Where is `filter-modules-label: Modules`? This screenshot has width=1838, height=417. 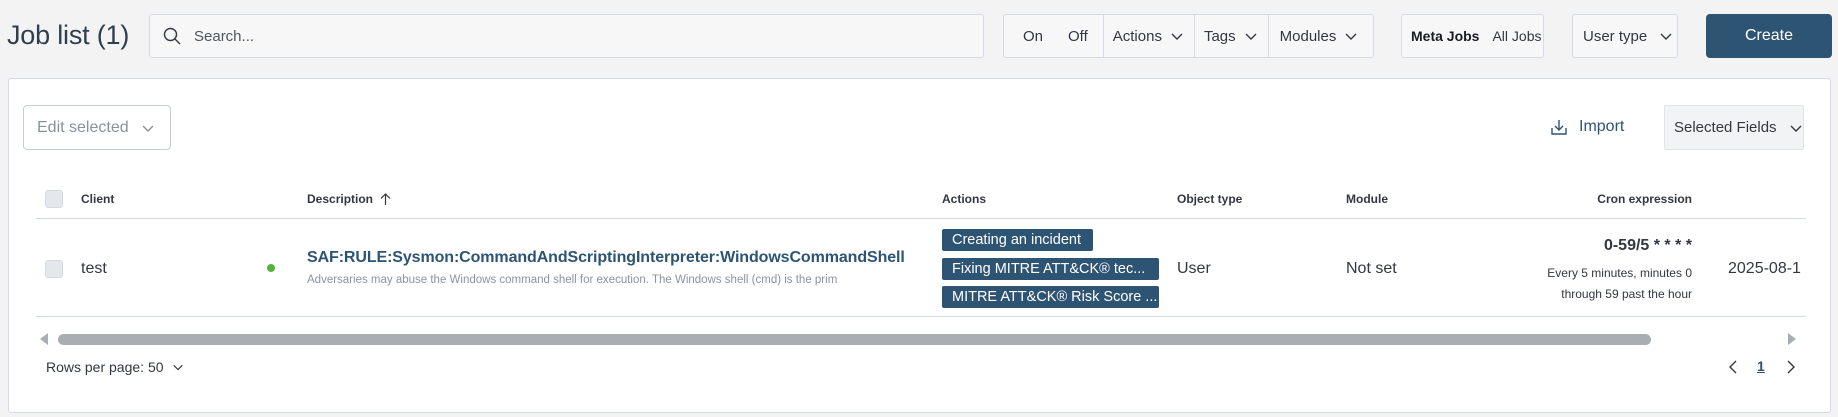 filter-modules-label: Modules is located at coordinates (1308, 36).